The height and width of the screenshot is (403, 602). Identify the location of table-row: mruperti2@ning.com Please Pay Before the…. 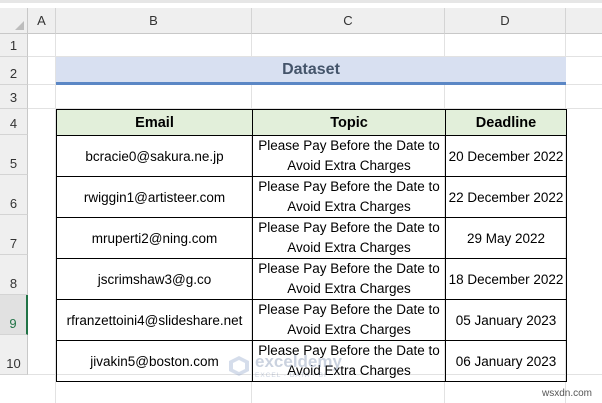
(311, 238).